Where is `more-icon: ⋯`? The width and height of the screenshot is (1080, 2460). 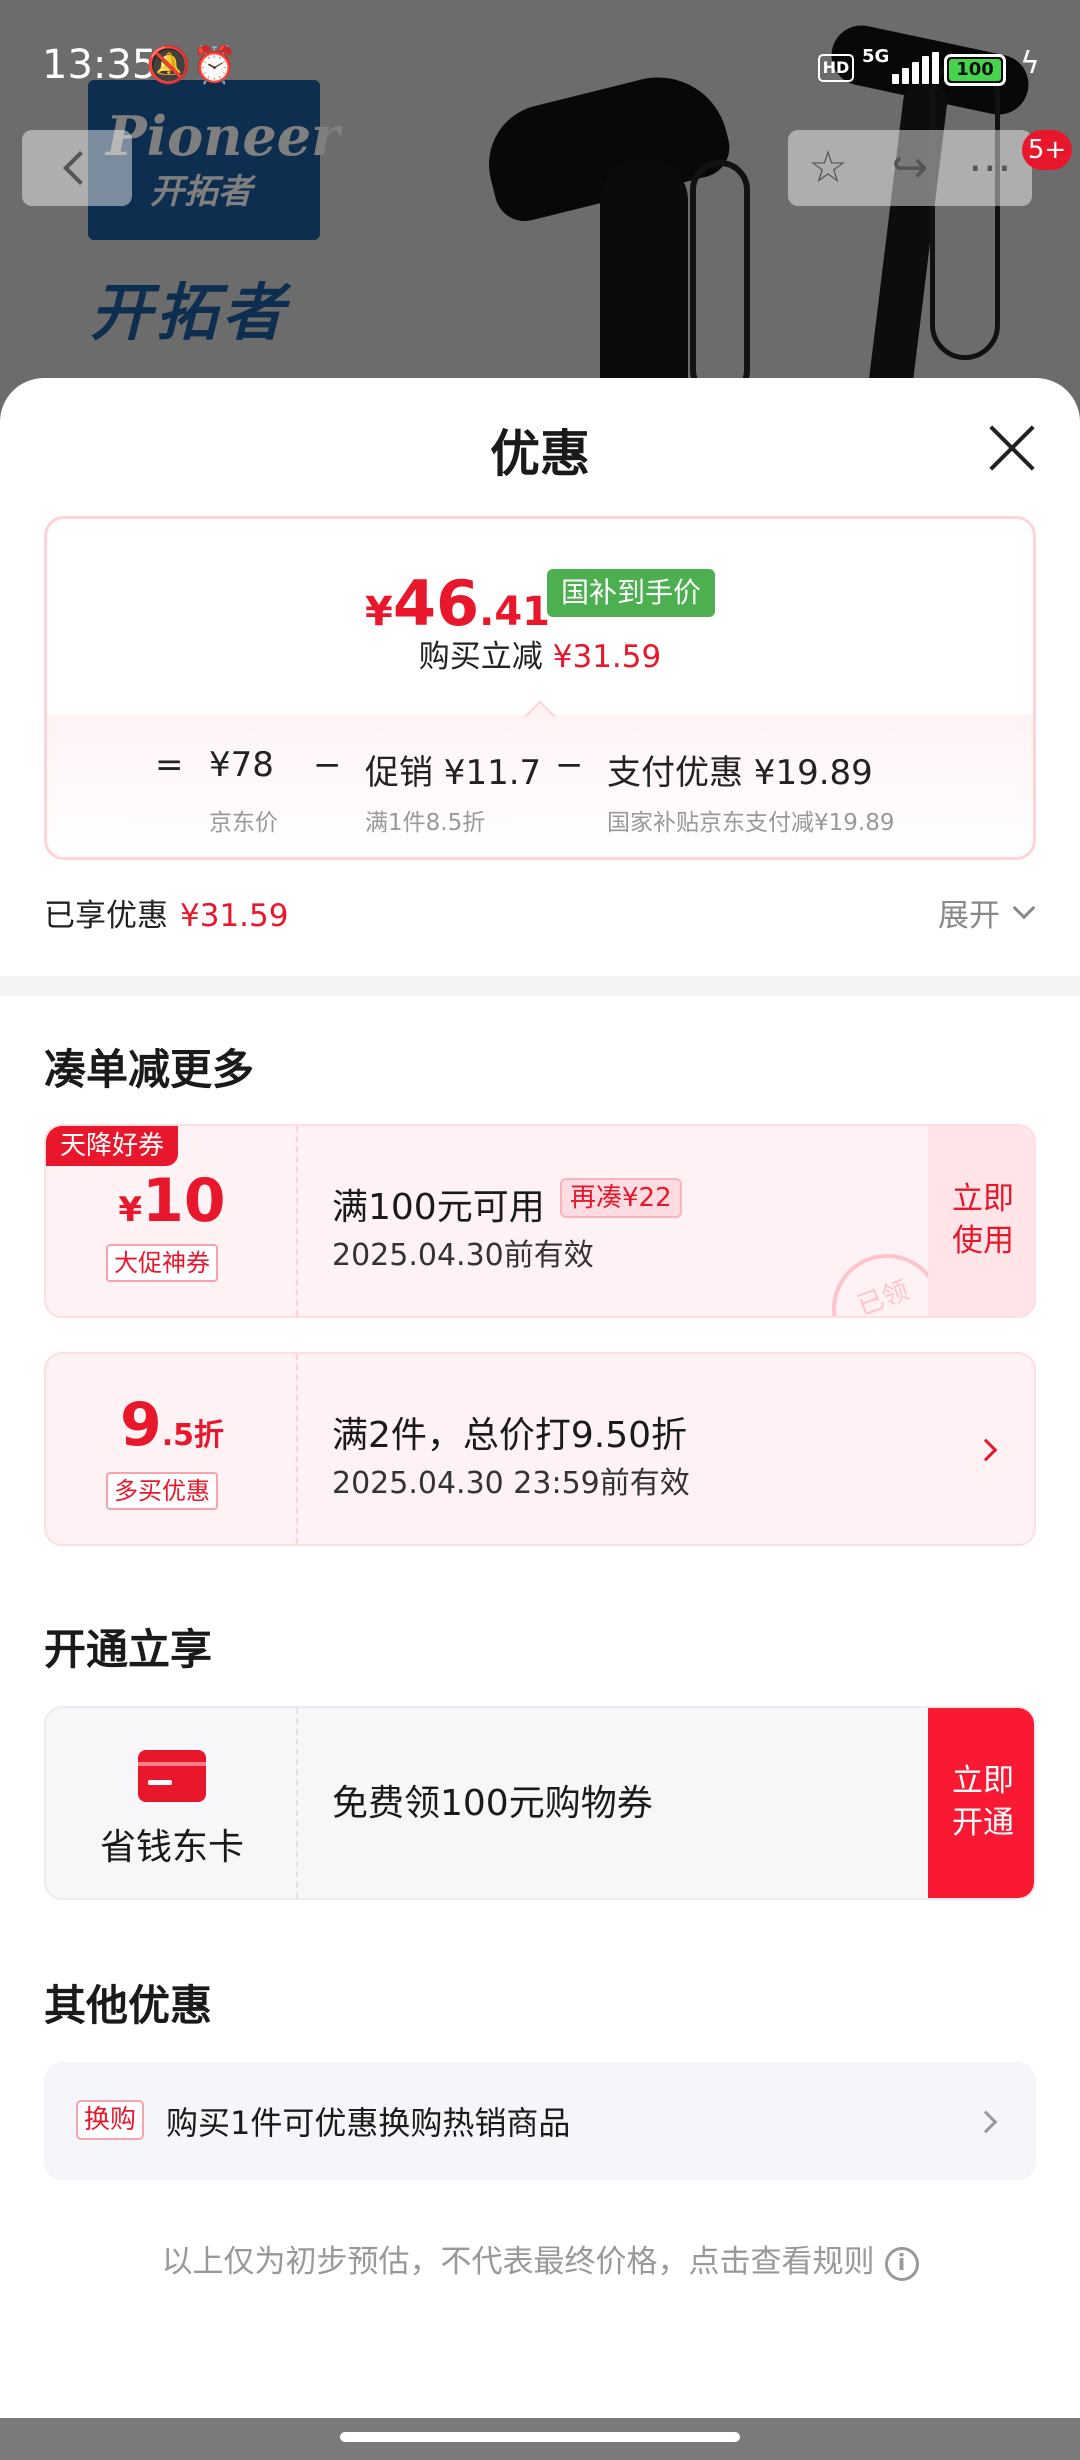
more-icon: ⋯ is located at coordinates (990, 168).